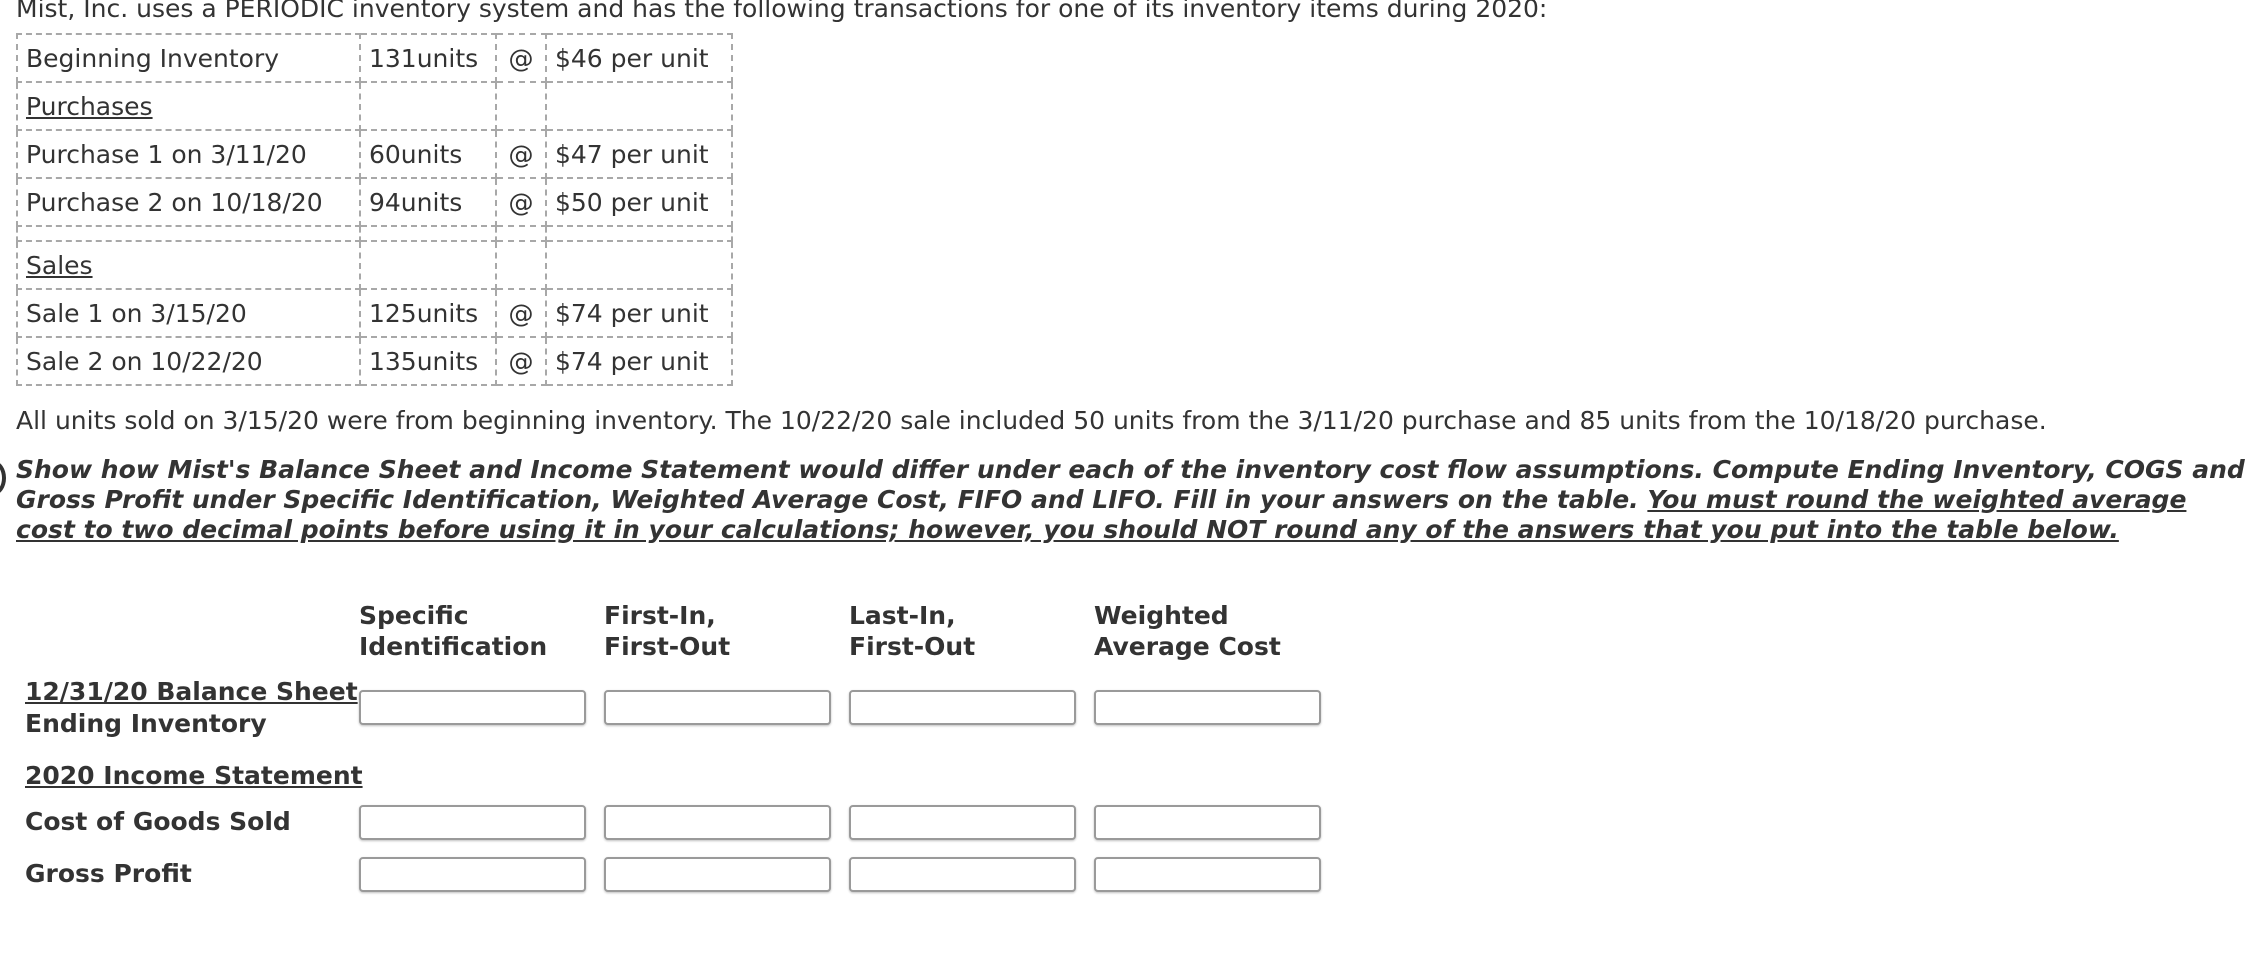  I want to click on question-marker-icon, so click(3, 478).